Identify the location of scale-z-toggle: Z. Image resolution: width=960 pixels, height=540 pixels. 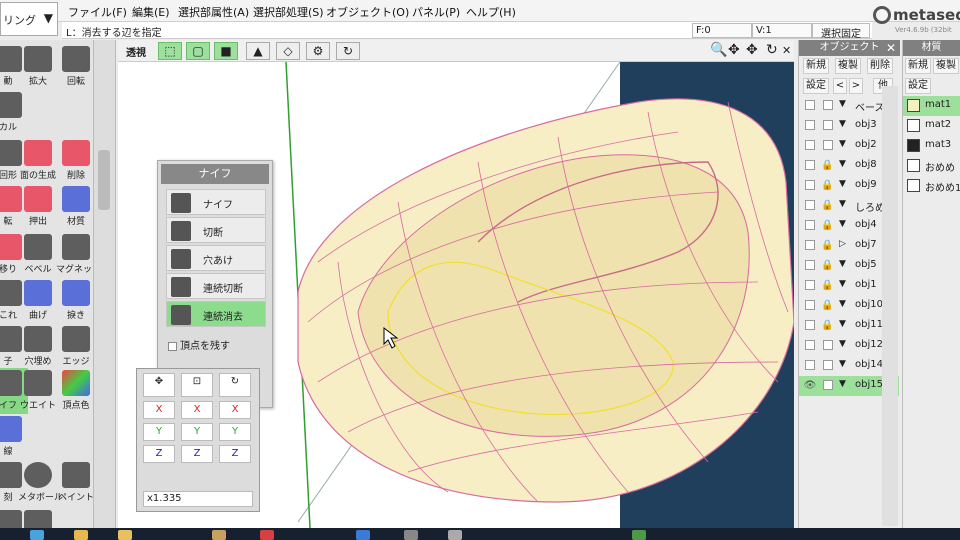
(197, 454).